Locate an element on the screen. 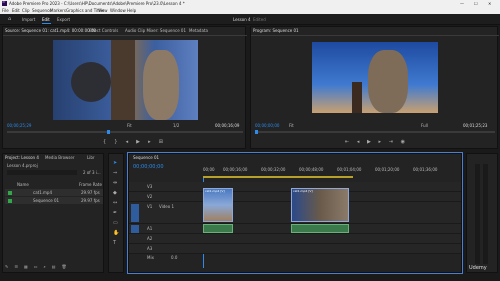  program-resolution-select: Full is located at coordinates (424, 126).